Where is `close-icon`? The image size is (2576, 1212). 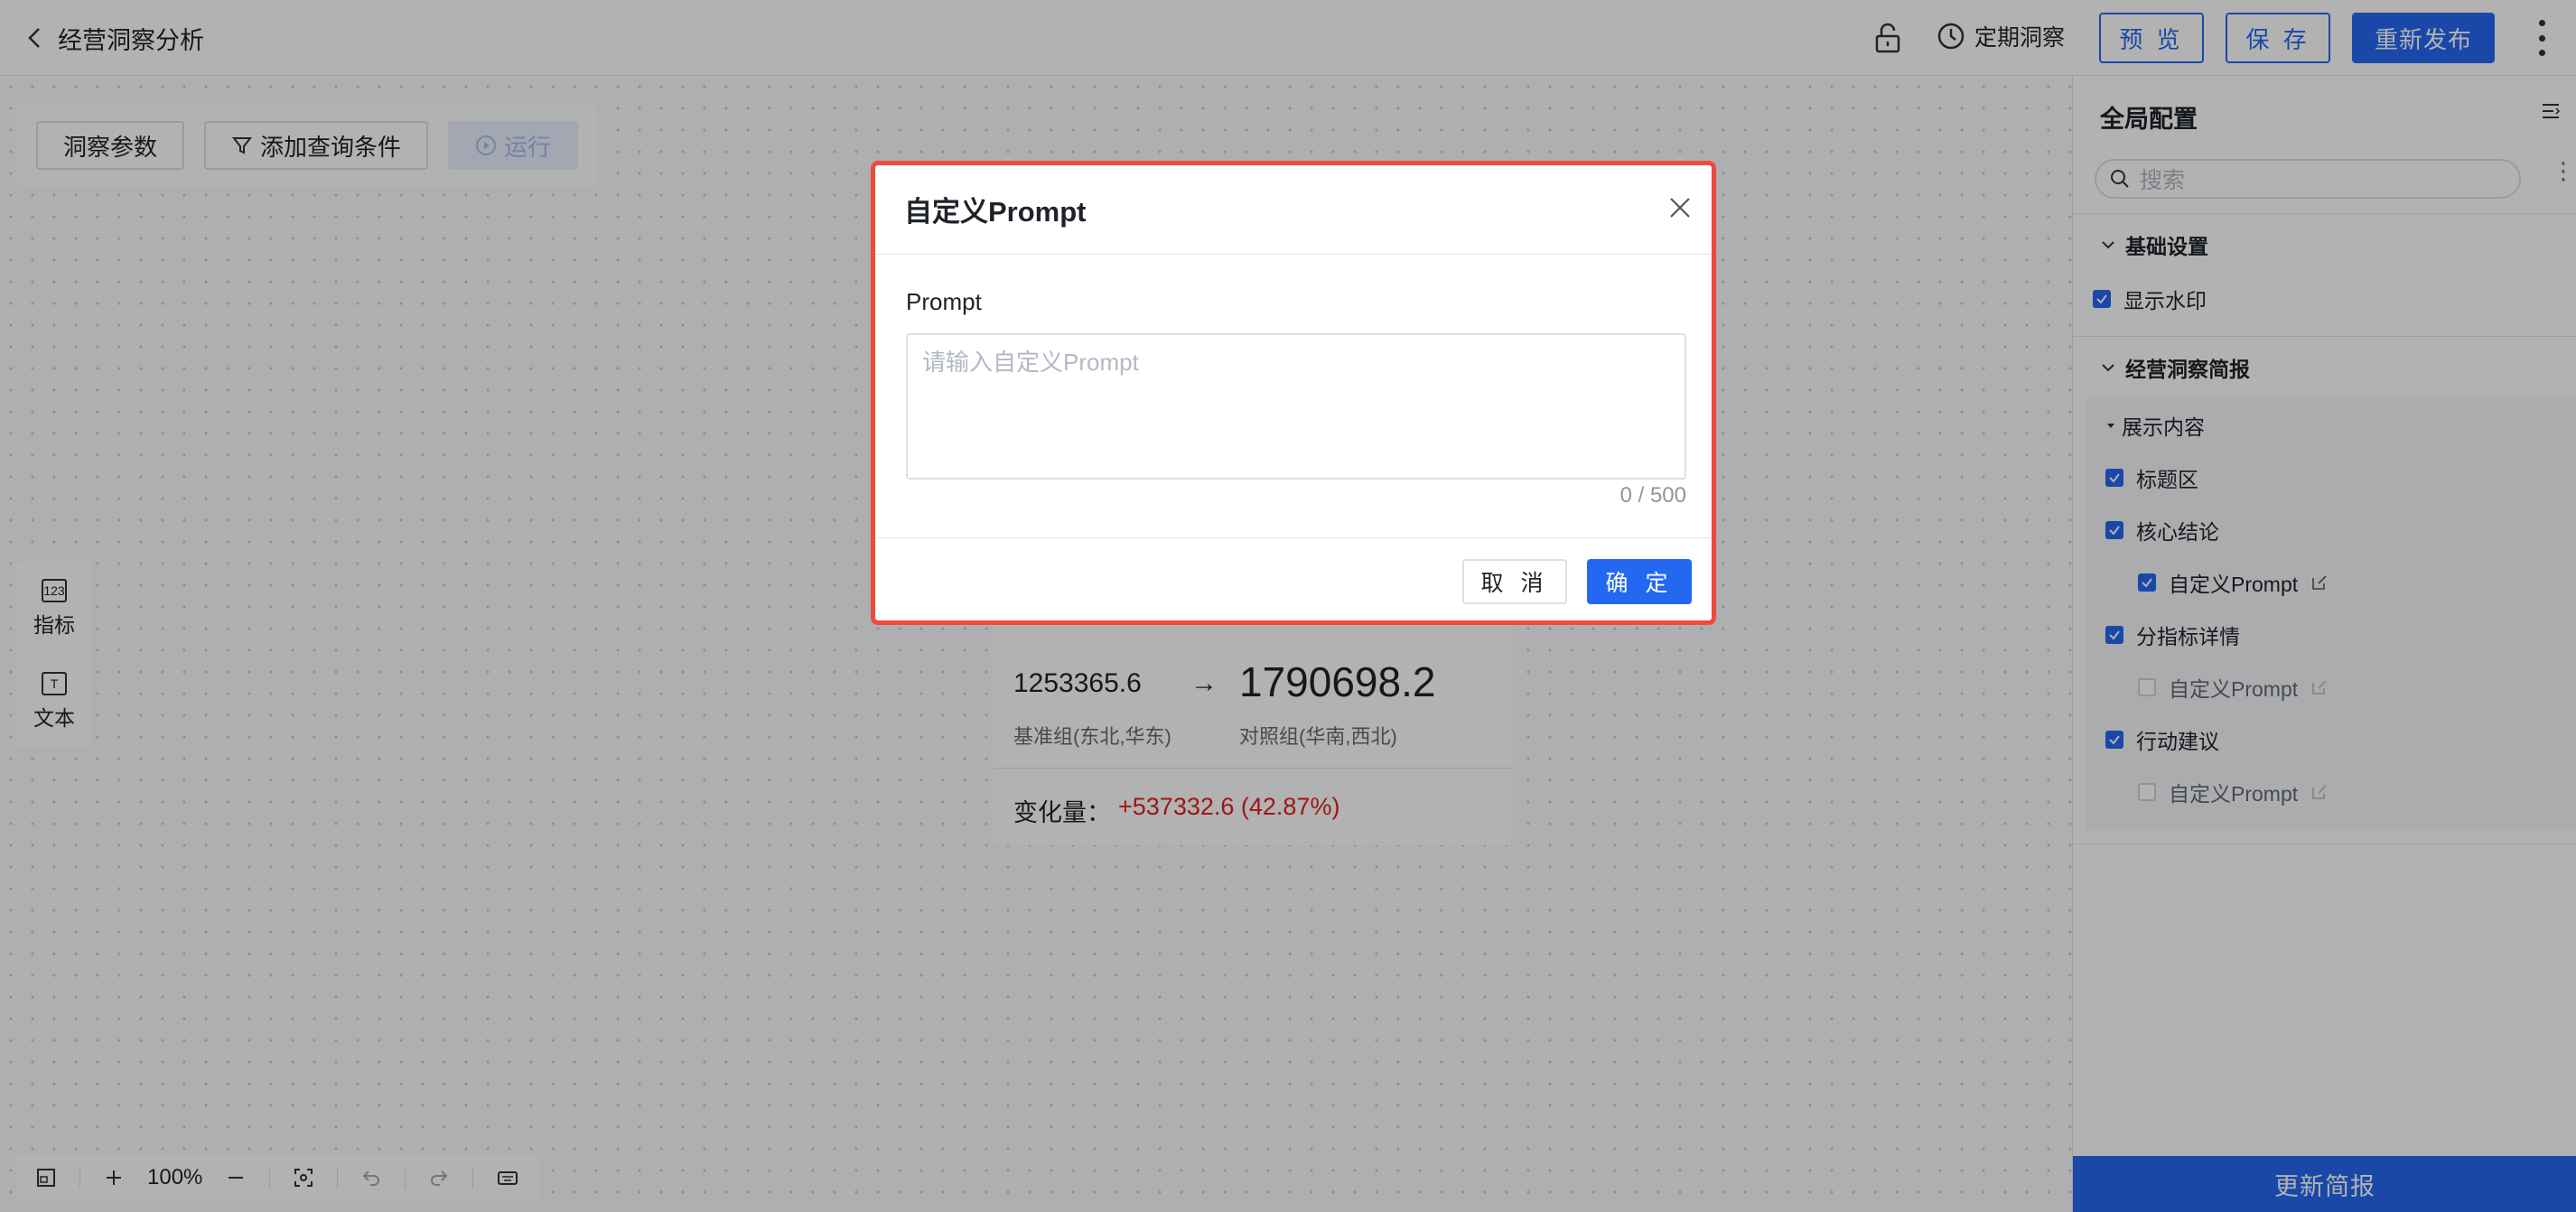 close-icon is located at coordinates (1680, 207).